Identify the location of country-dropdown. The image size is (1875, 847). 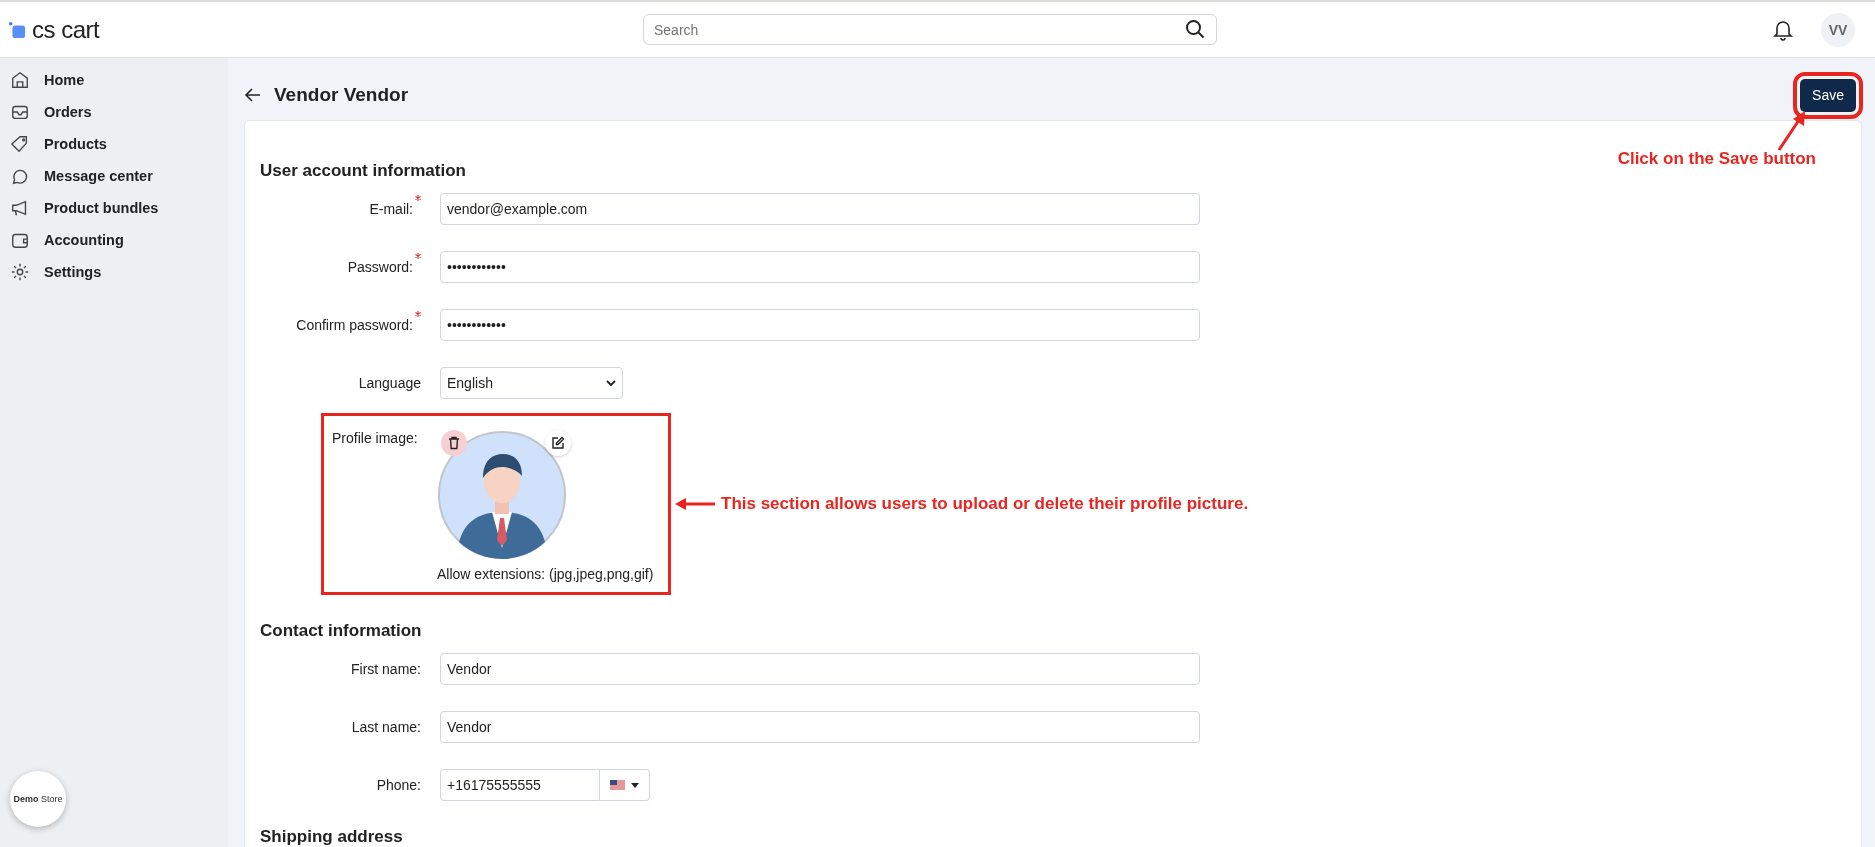
(625, 785).